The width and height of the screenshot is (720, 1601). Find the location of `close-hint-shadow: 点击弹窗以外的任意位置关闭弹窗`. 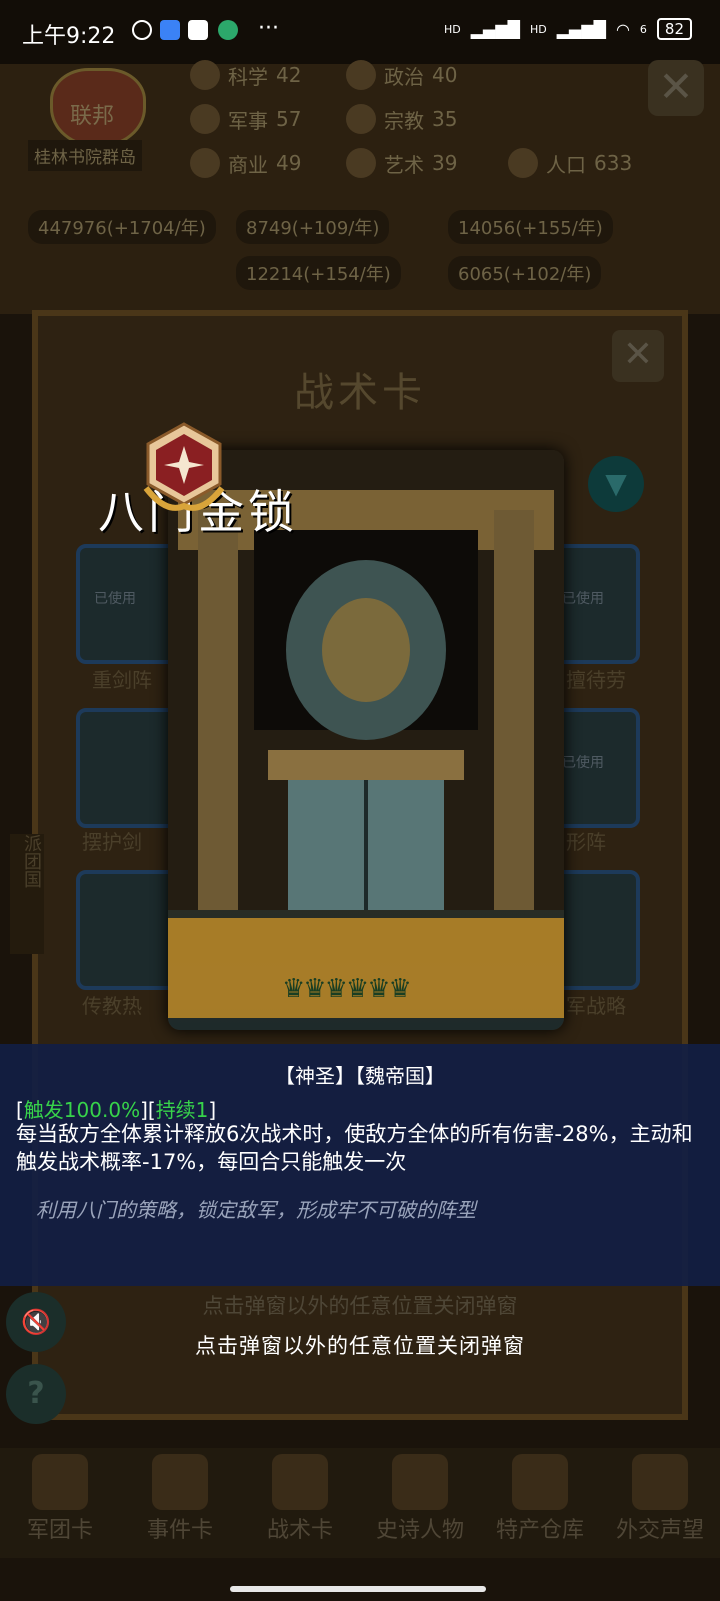

close-hint-shadow: 点击弹窗以外的任意位置关闭弹窗 is located at coordinates (360, 1306).